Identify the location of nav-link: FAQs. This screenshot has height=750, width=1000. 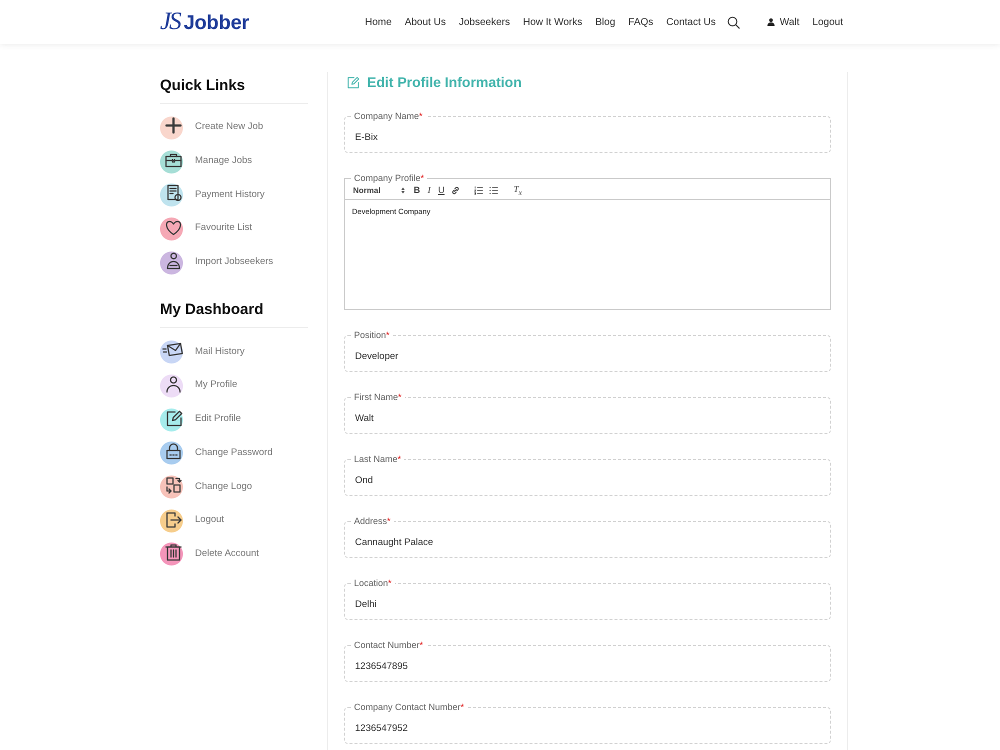
(641, 22).